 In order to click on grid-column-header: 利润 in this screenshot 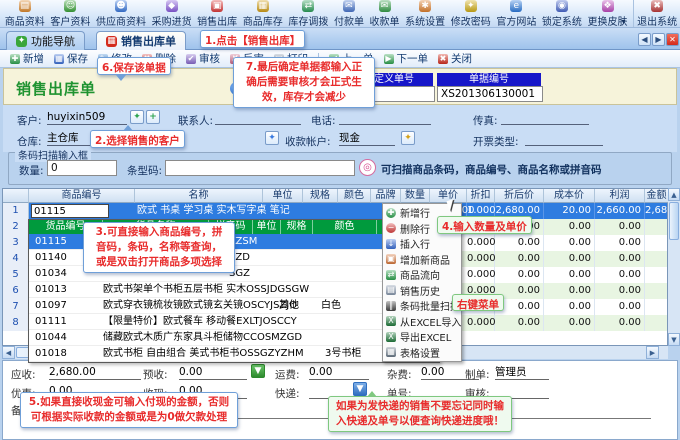, I will do `click(620, 196)`.